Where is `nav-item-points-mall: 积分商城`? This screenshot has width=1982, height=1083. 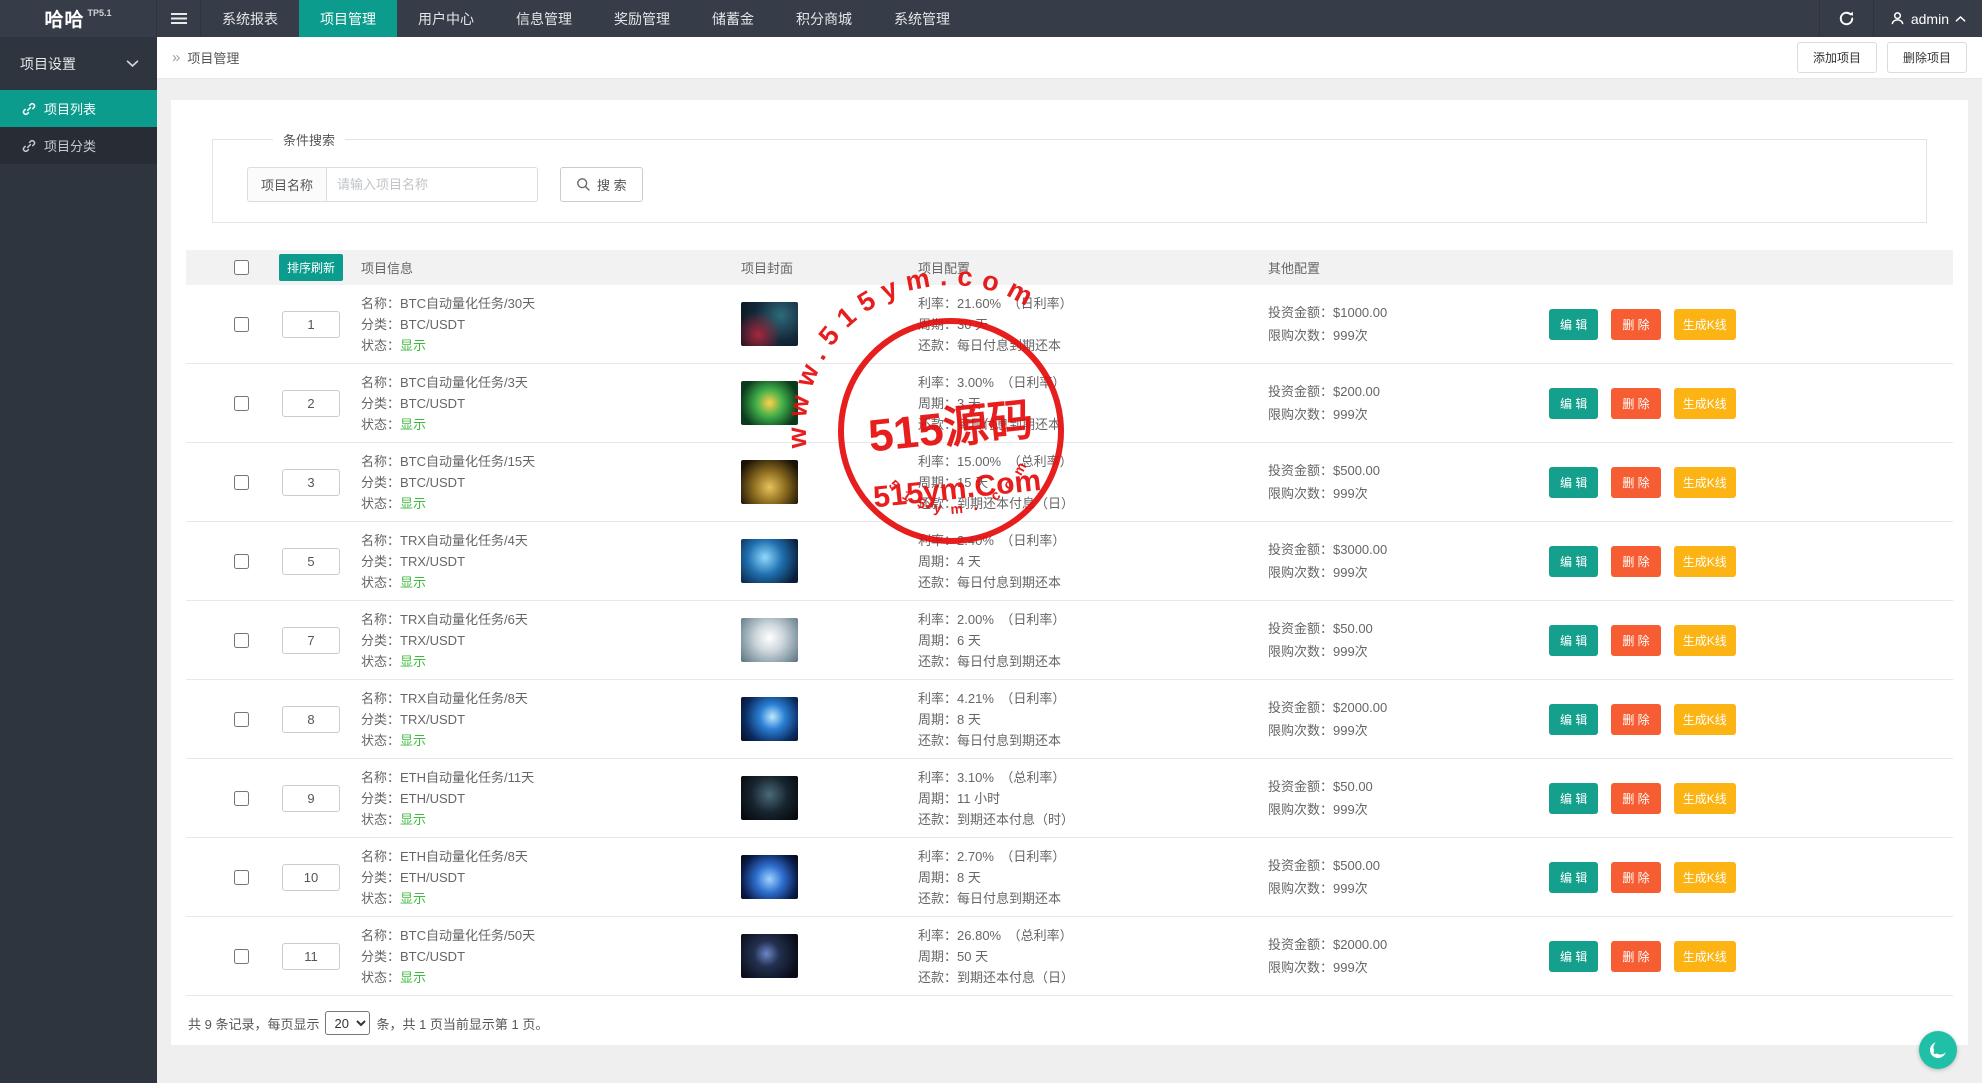
nav-item-points-mall: 积分商城 is located at coordinates (824, 18).